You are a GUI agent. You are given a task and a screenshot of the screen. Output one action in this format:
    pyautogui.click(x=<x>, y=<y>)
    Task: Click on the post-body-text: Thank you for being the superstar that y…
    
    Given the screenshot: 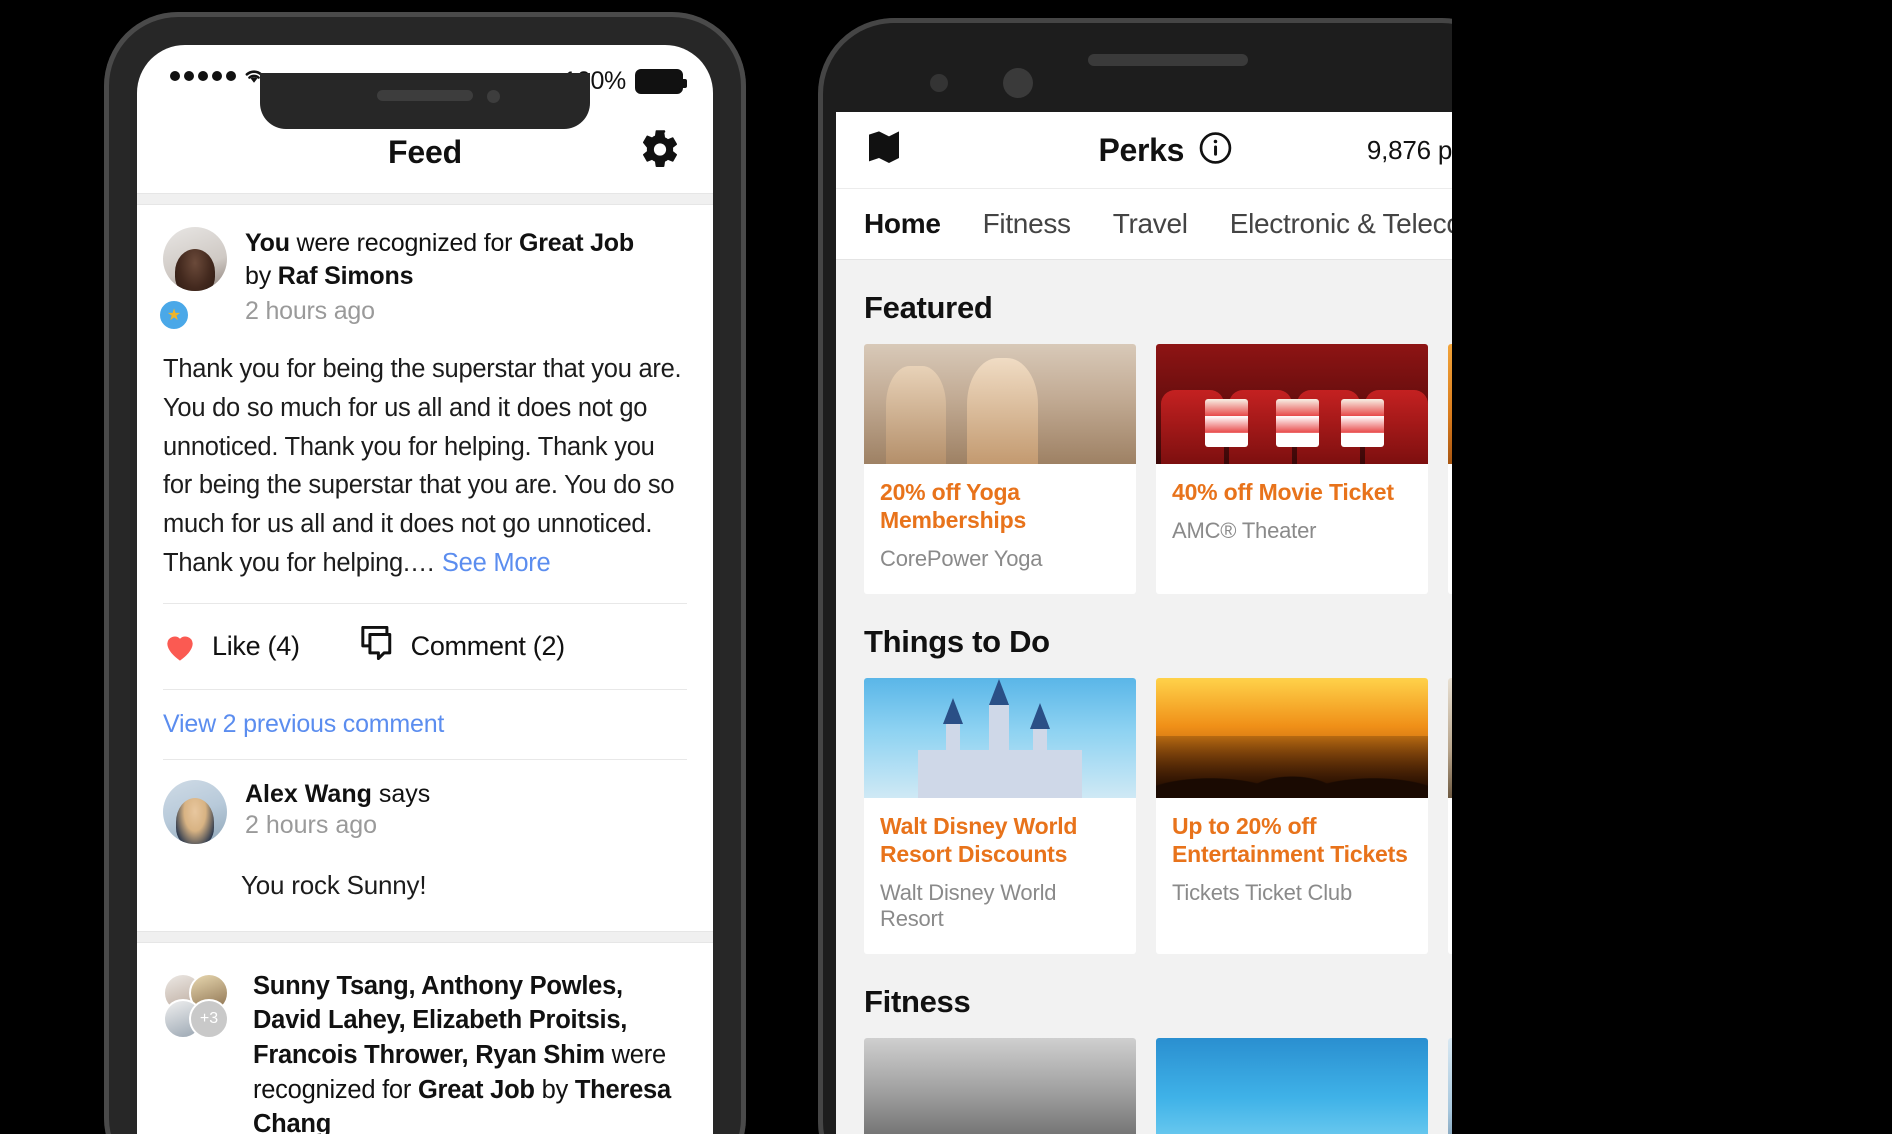 What is the action you would take?
    pyautogui.click(x=422, y=466)
    